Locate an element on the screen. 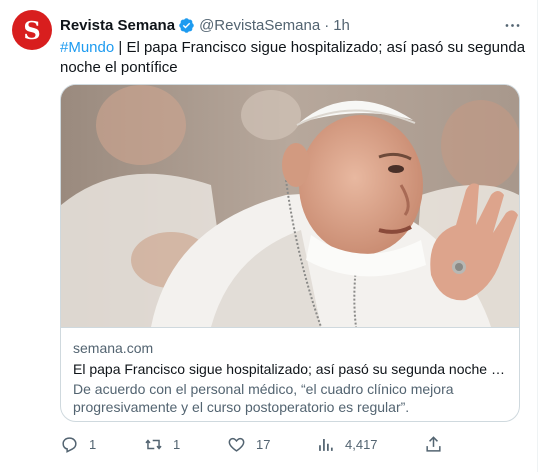 This screenshot has height=472, width=552. avatar-letter: S is located at coordinates (32, 30).